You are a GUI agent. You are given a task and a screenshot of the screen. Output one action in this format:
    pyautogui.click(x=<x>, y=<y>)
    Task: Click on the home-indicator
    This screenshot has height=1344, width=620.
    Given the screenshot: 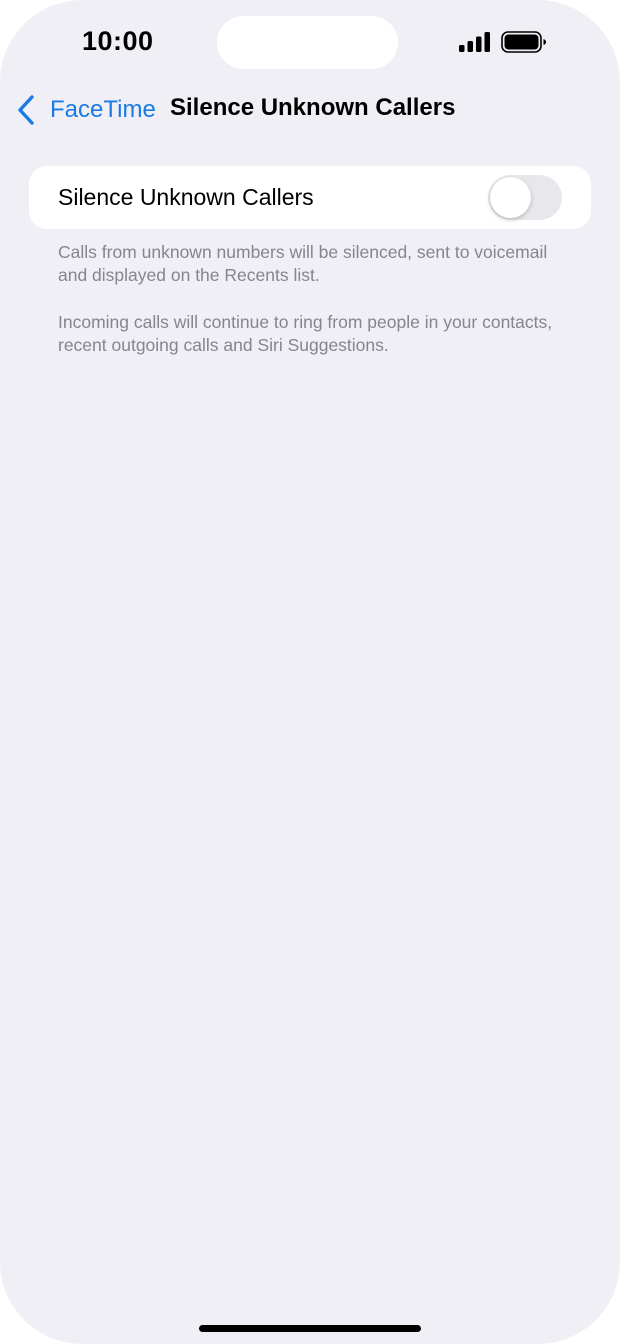 What is the action you would take?
    pyautogui.click(x=310, y=1328)
    